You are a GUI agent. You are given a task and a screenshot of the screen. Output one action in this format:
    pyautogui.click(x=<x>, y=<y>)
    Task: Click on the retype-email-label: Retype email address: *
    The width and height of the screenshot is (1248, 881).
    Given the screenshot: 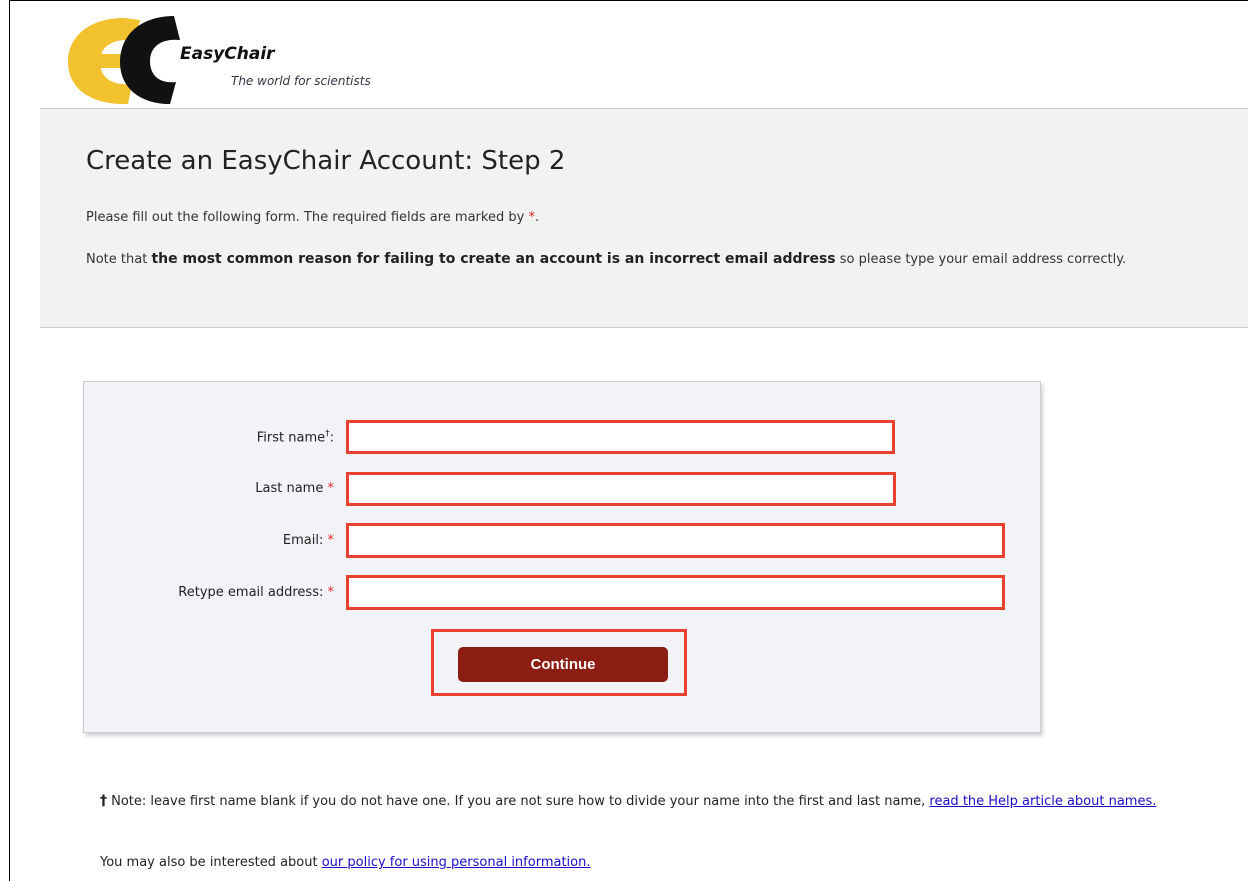 What is the action you would take?
    pyautogui.click(x=256, y=592)
    